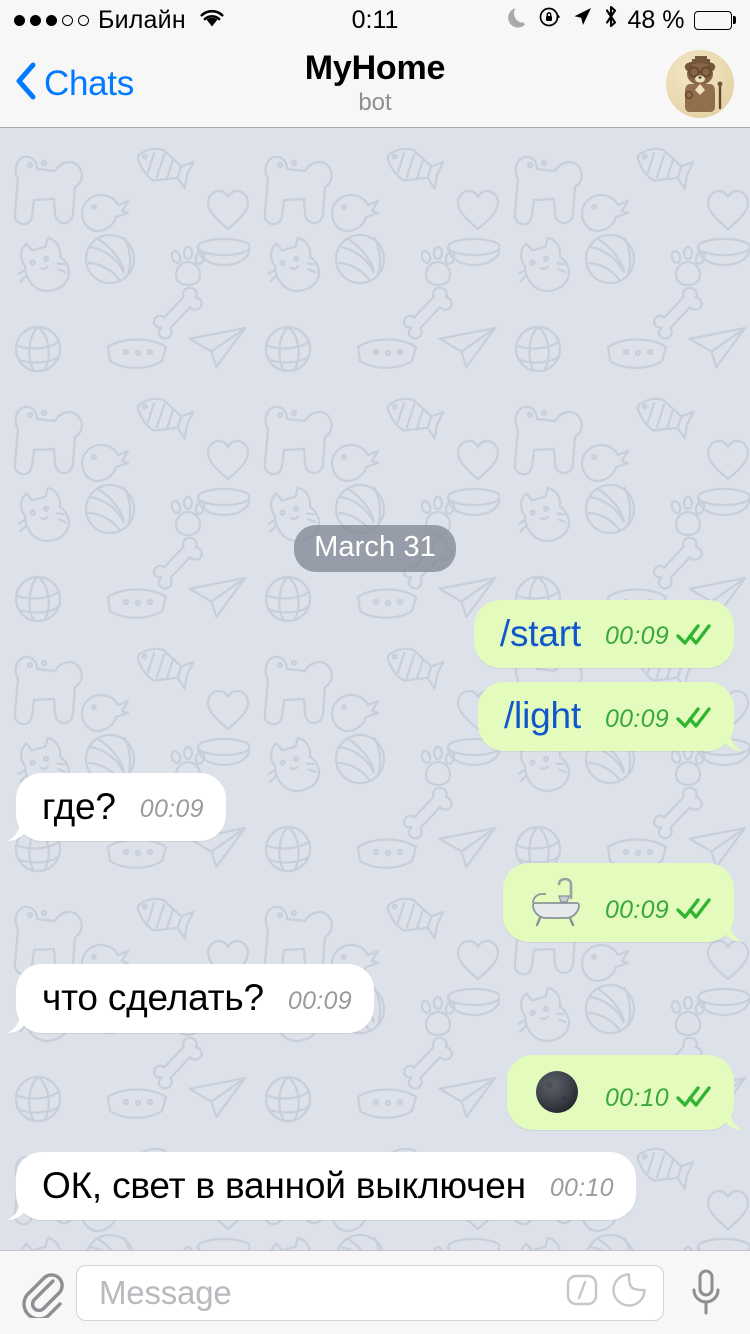 The height and width of the screenshot is (1334, 750). Describe the element at coordinates (165, 1292) in the screenshot. I see `message-input-placeholder: Message` at that location.